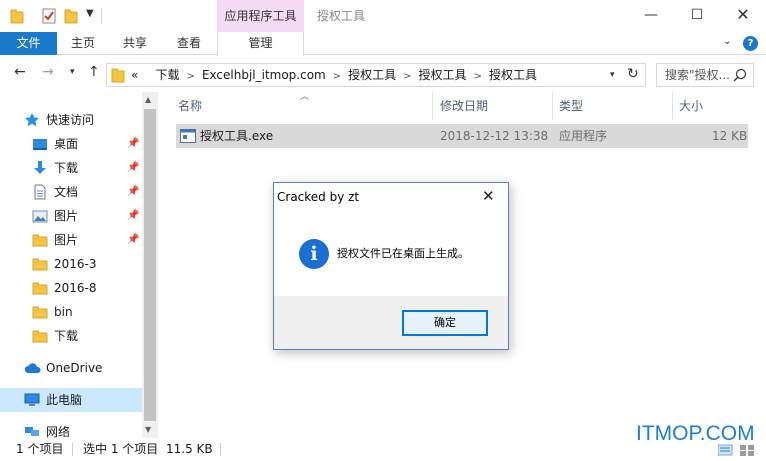 Image resolution: width=766 pixels, height=461 pixels. I want to click on nav-item-2016-3: 2016-3, so click(71, 264).